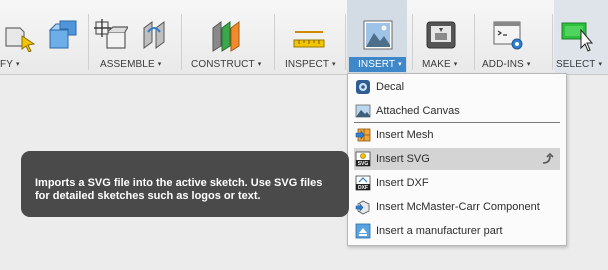  What do you see at coordinates (363, 87) in the screenshot?
I see `decal-icon` at bounding box center [363, 87].